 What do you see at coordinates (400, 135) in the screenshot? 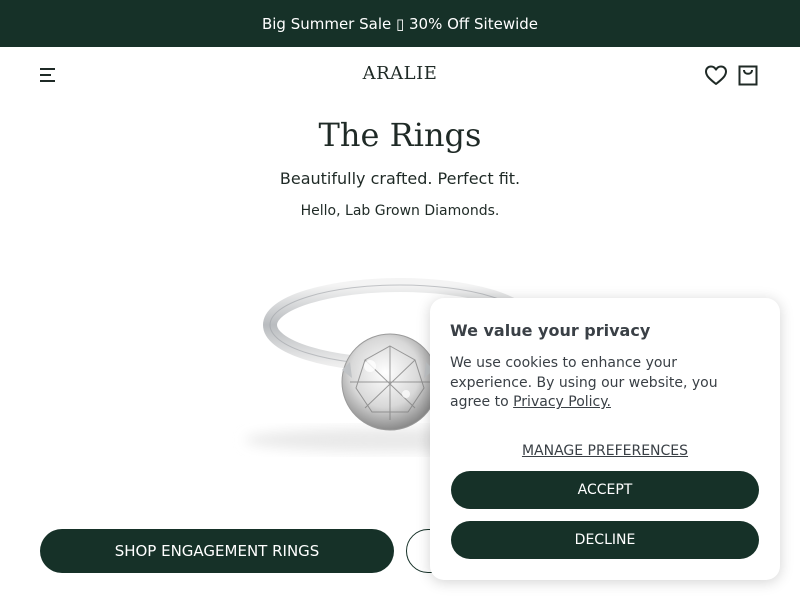
I see `page-title: The Rings` at bounding box center [400, 135].